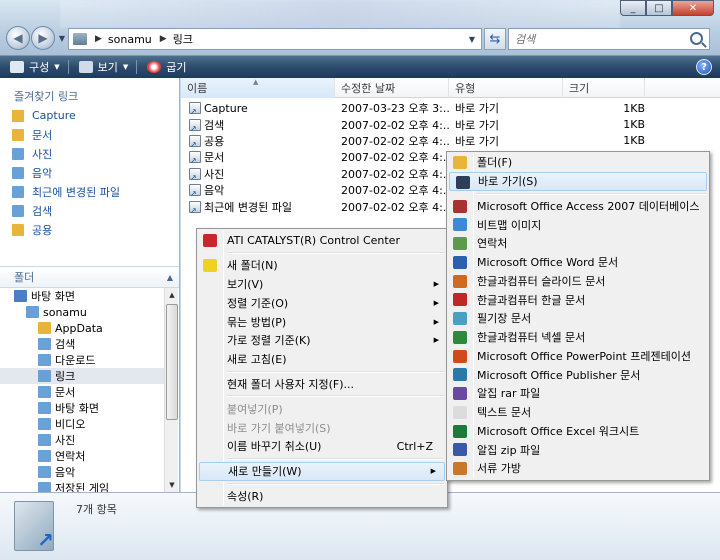  What do you see at coordinates (95, 115) in the screenshot?
I see `favorite-link: Capture` at bounding box center [95, 115].